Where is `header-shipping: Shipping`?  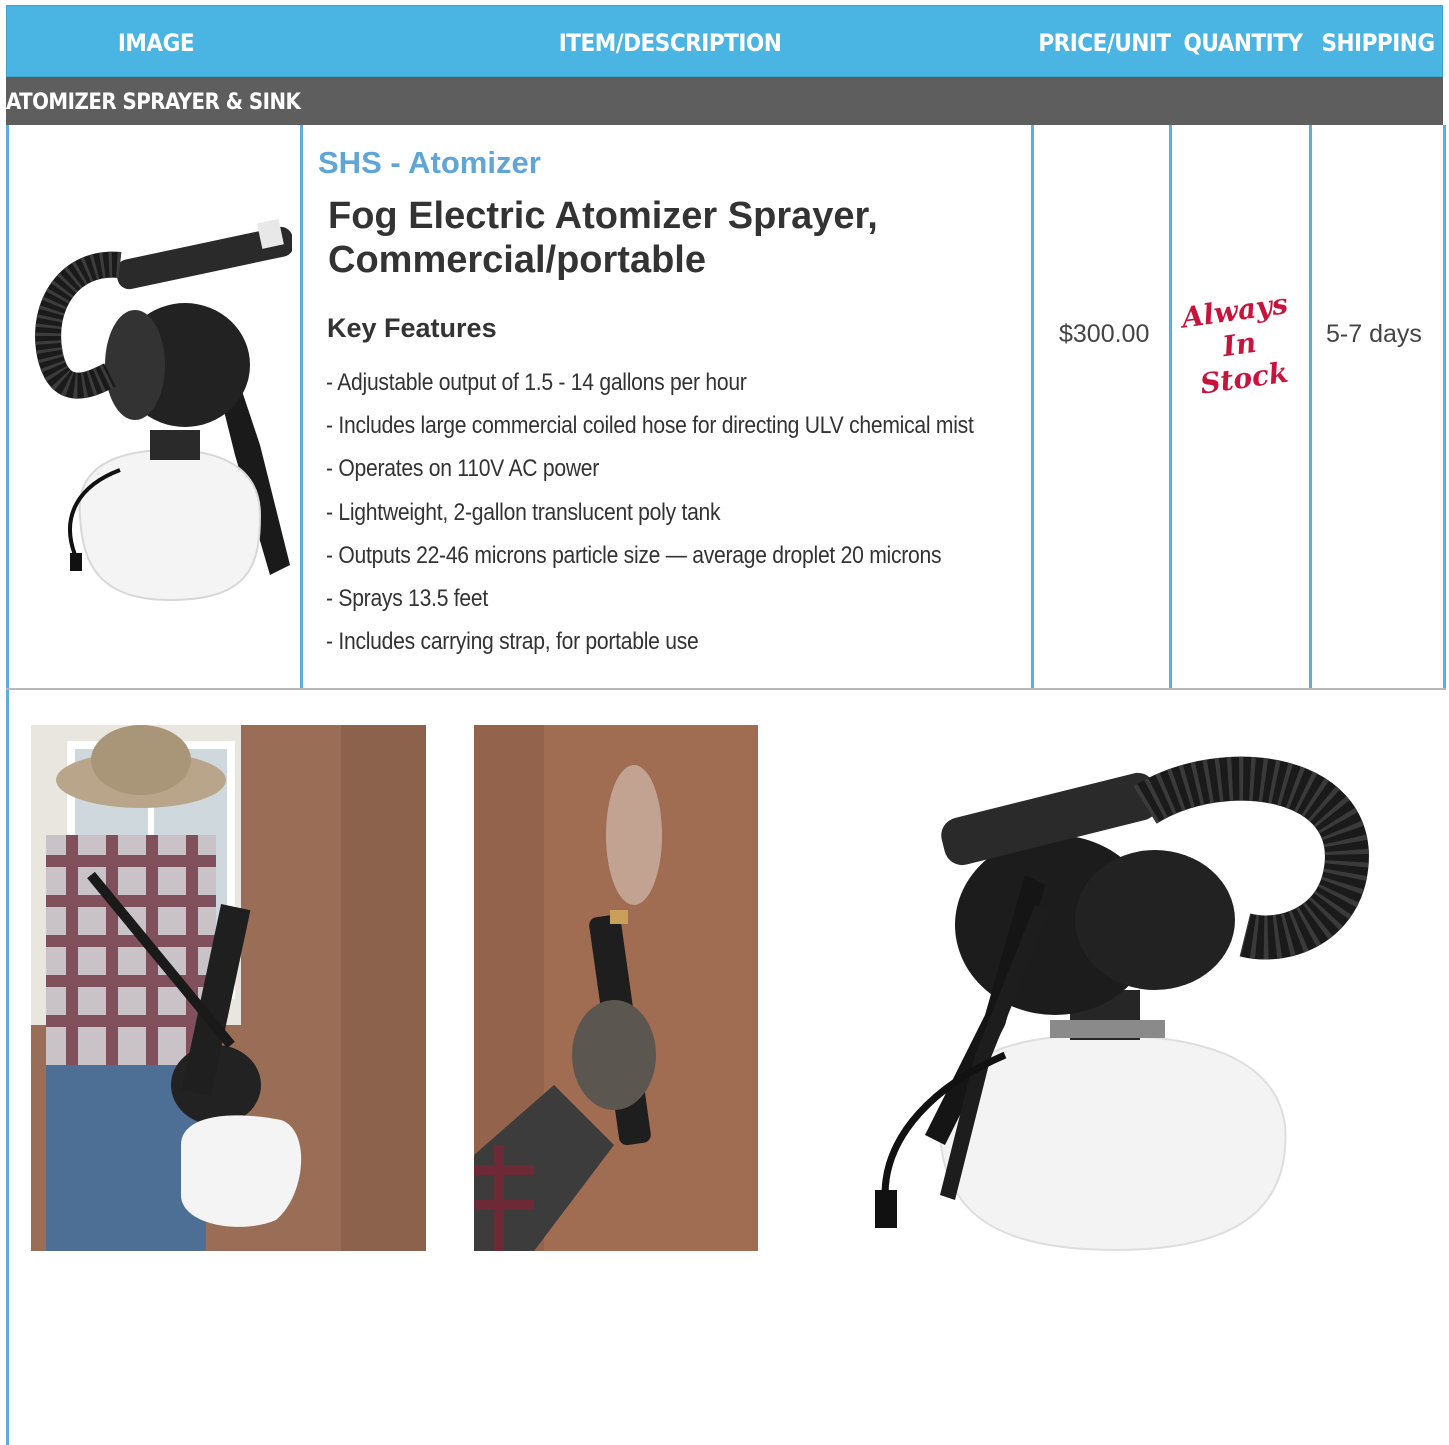 header-shipping: Shipping is located at coordinates (1378, 43).